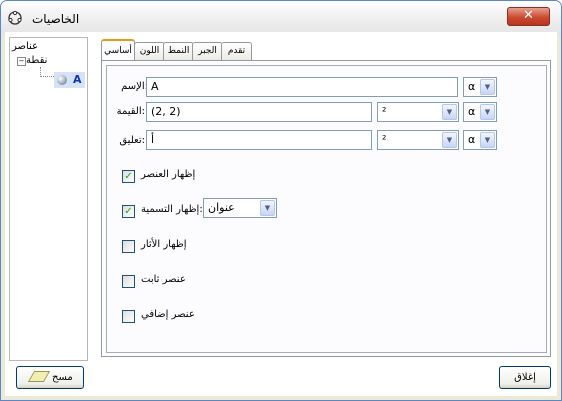 The image size is (562, 401). Describe the element at coordinates (62, 377) in the screenshot. I see `delete-label: مسح` at that location.